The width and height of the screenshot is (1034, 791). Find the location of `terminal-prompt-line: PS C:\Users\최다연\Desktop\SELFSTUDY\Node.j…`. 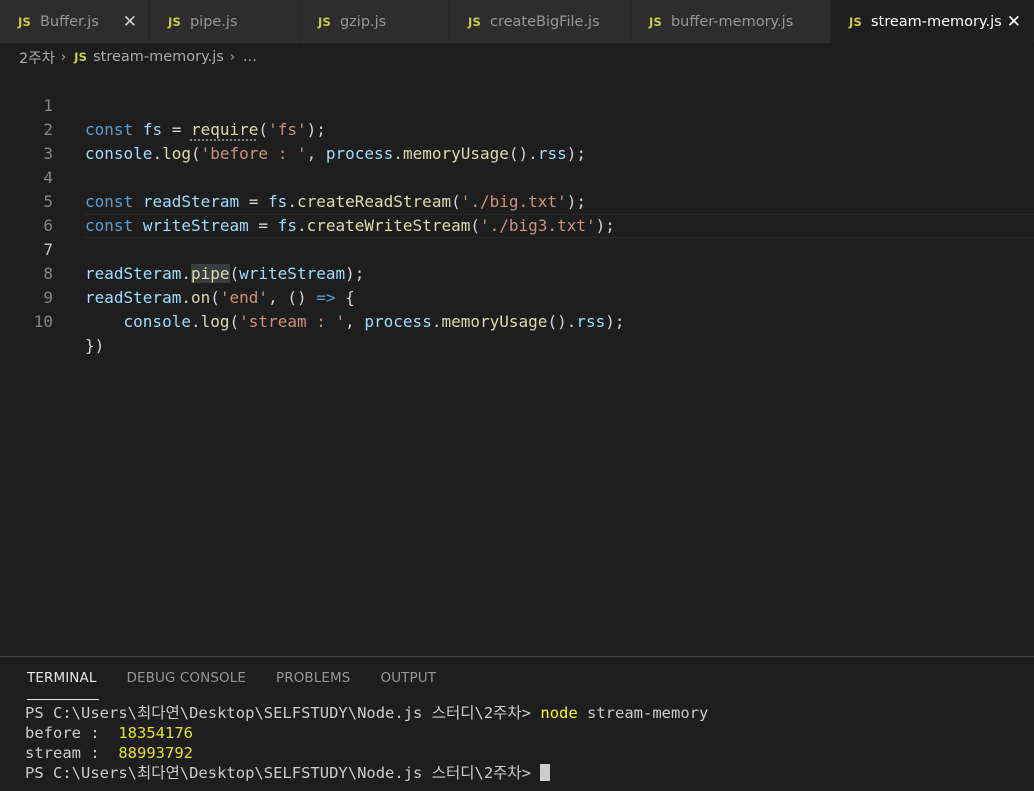

terminal-prompt-line: PS C:\Users\최다연\Desktop\SELFSTUDY\Node.j… is located at coordinates (529, 773).